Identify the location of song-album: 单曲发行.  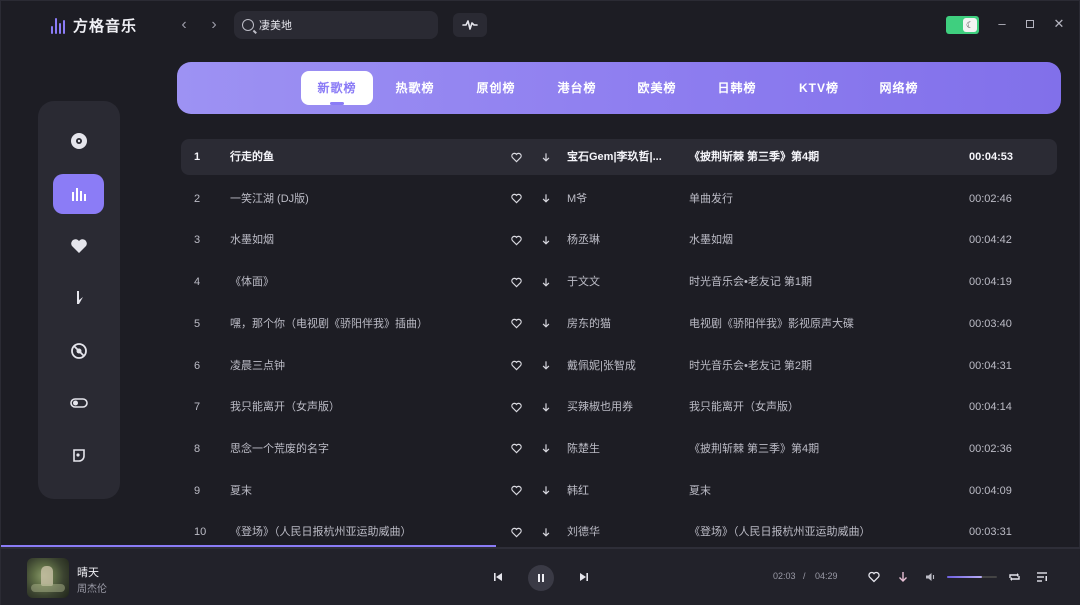
(809, 199).